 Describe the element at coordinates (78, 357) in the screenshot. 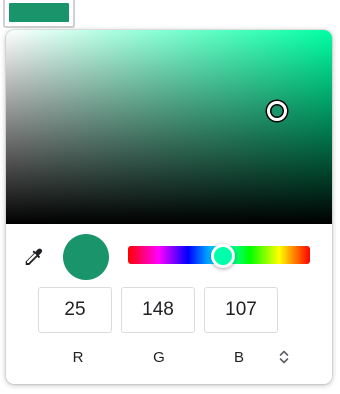

I see `red-channel-label: R` at that location.